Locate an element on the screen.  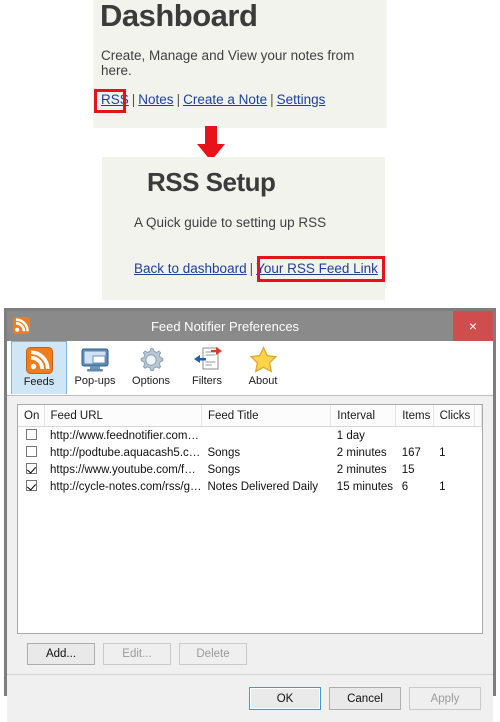
table-row: http://www.feednotifier.com… 1 day is located at coordinates (250, 436).